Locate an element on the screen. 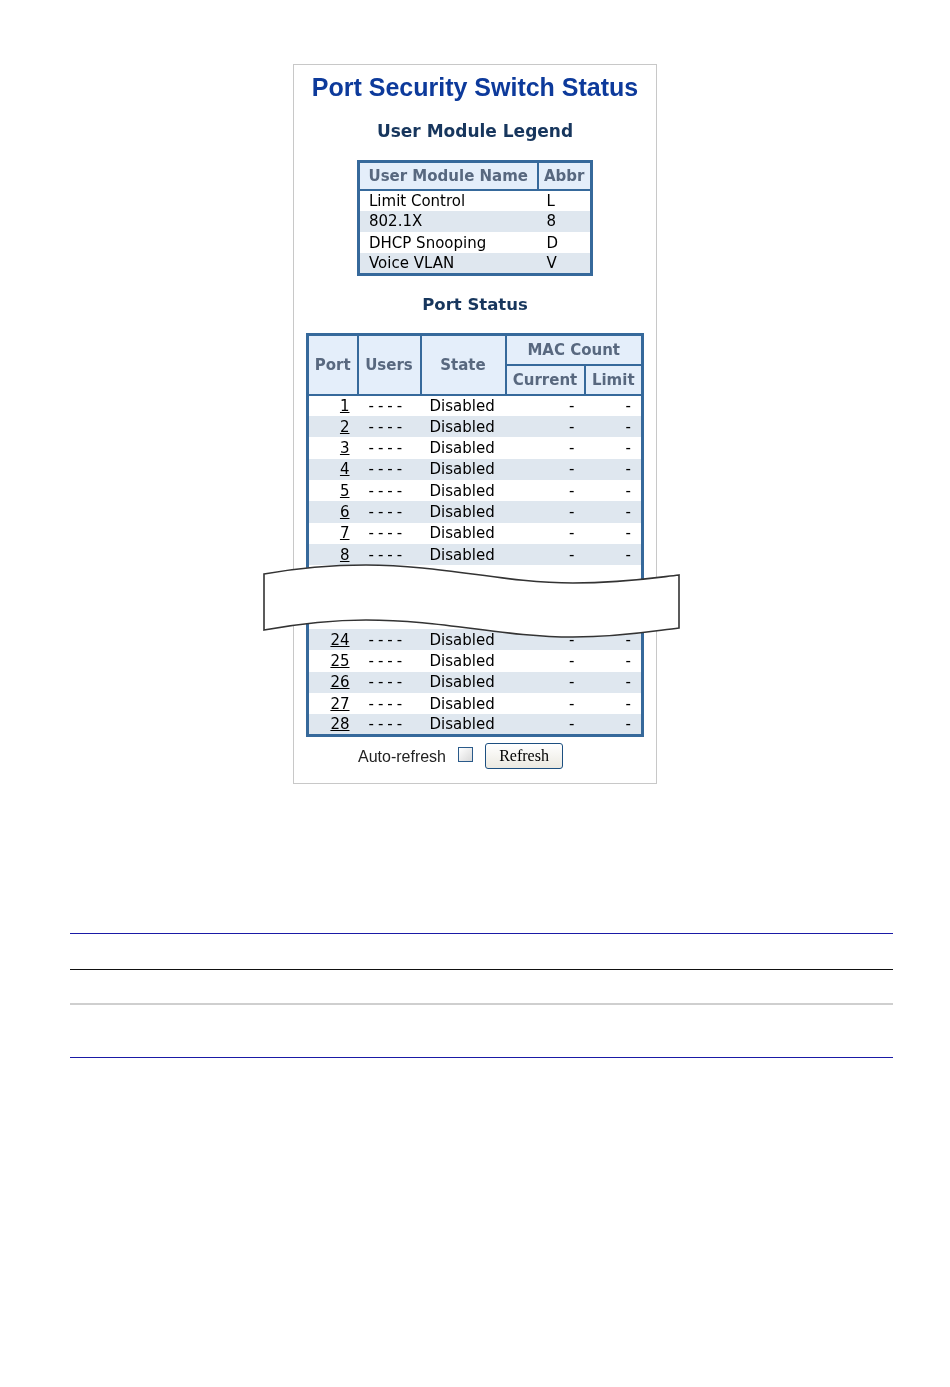 Image resolution: width=950 pixels, height=1387 pixels. refresh-button: Refresh is located at coordinates (524, 756).